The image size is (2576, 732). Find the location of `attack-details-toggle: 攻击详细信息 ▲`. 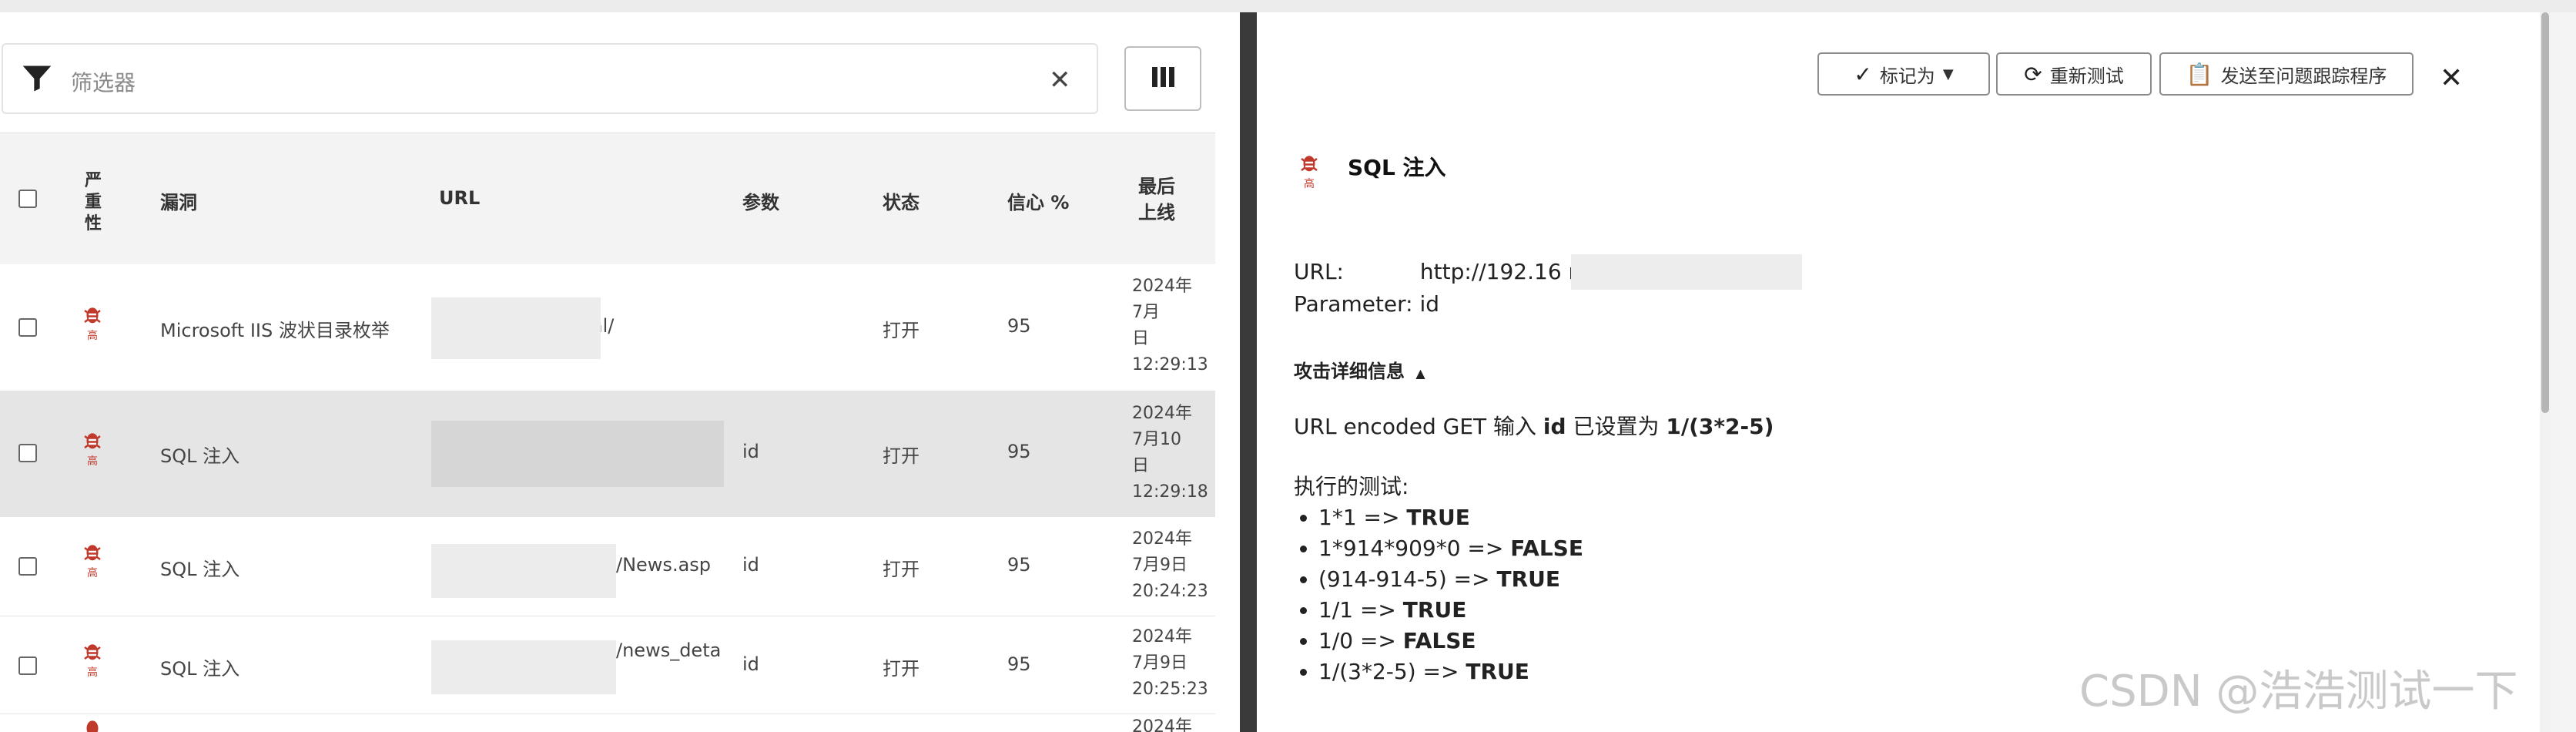

attack-details-toggle: 攻击详细信息 ▲ is located at coordinates (1359, 369).